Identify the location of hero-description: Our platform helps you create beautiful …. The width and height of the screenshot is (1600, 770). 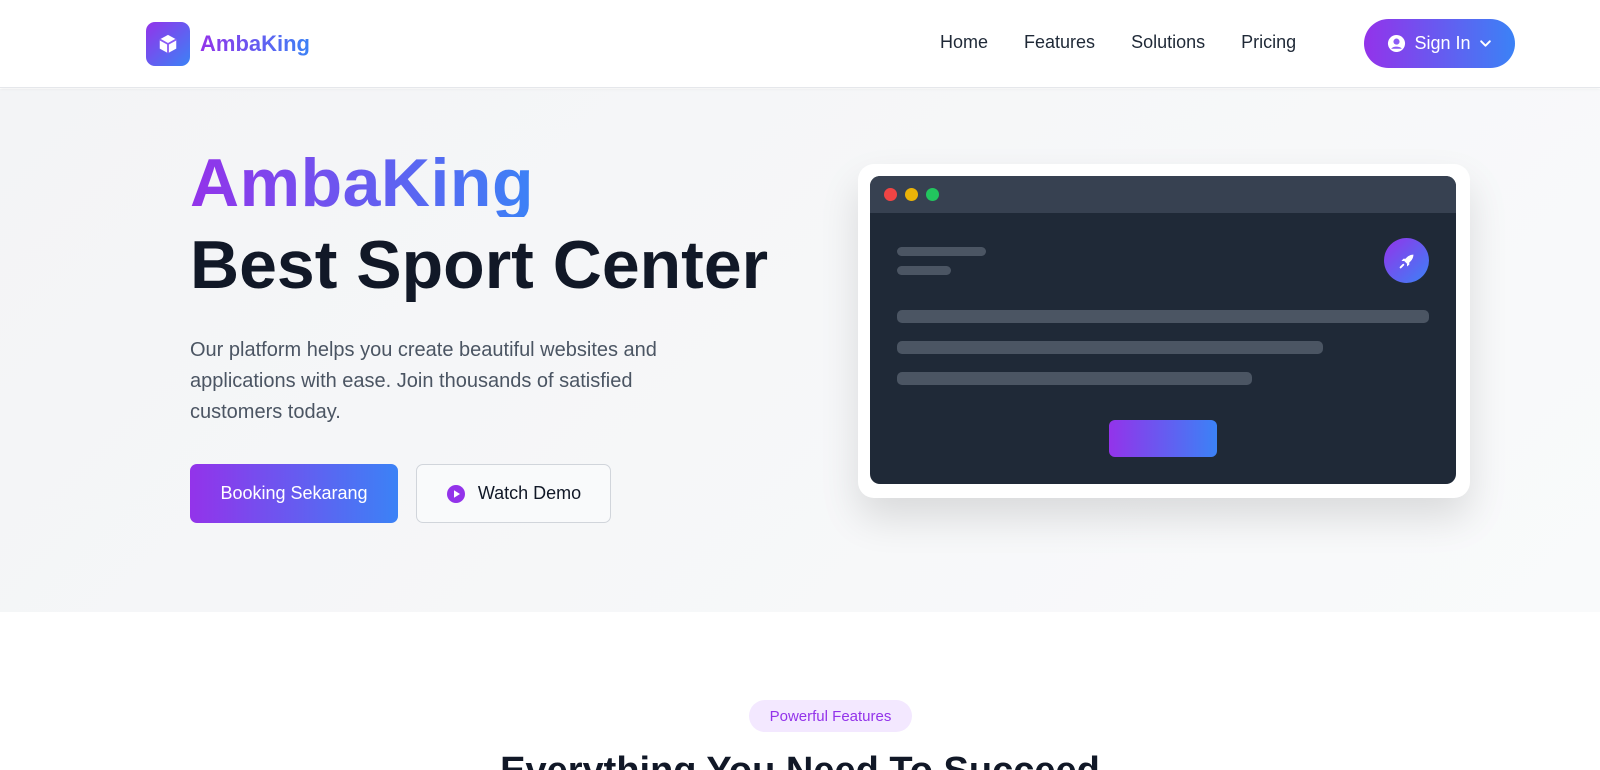
(423, 381).